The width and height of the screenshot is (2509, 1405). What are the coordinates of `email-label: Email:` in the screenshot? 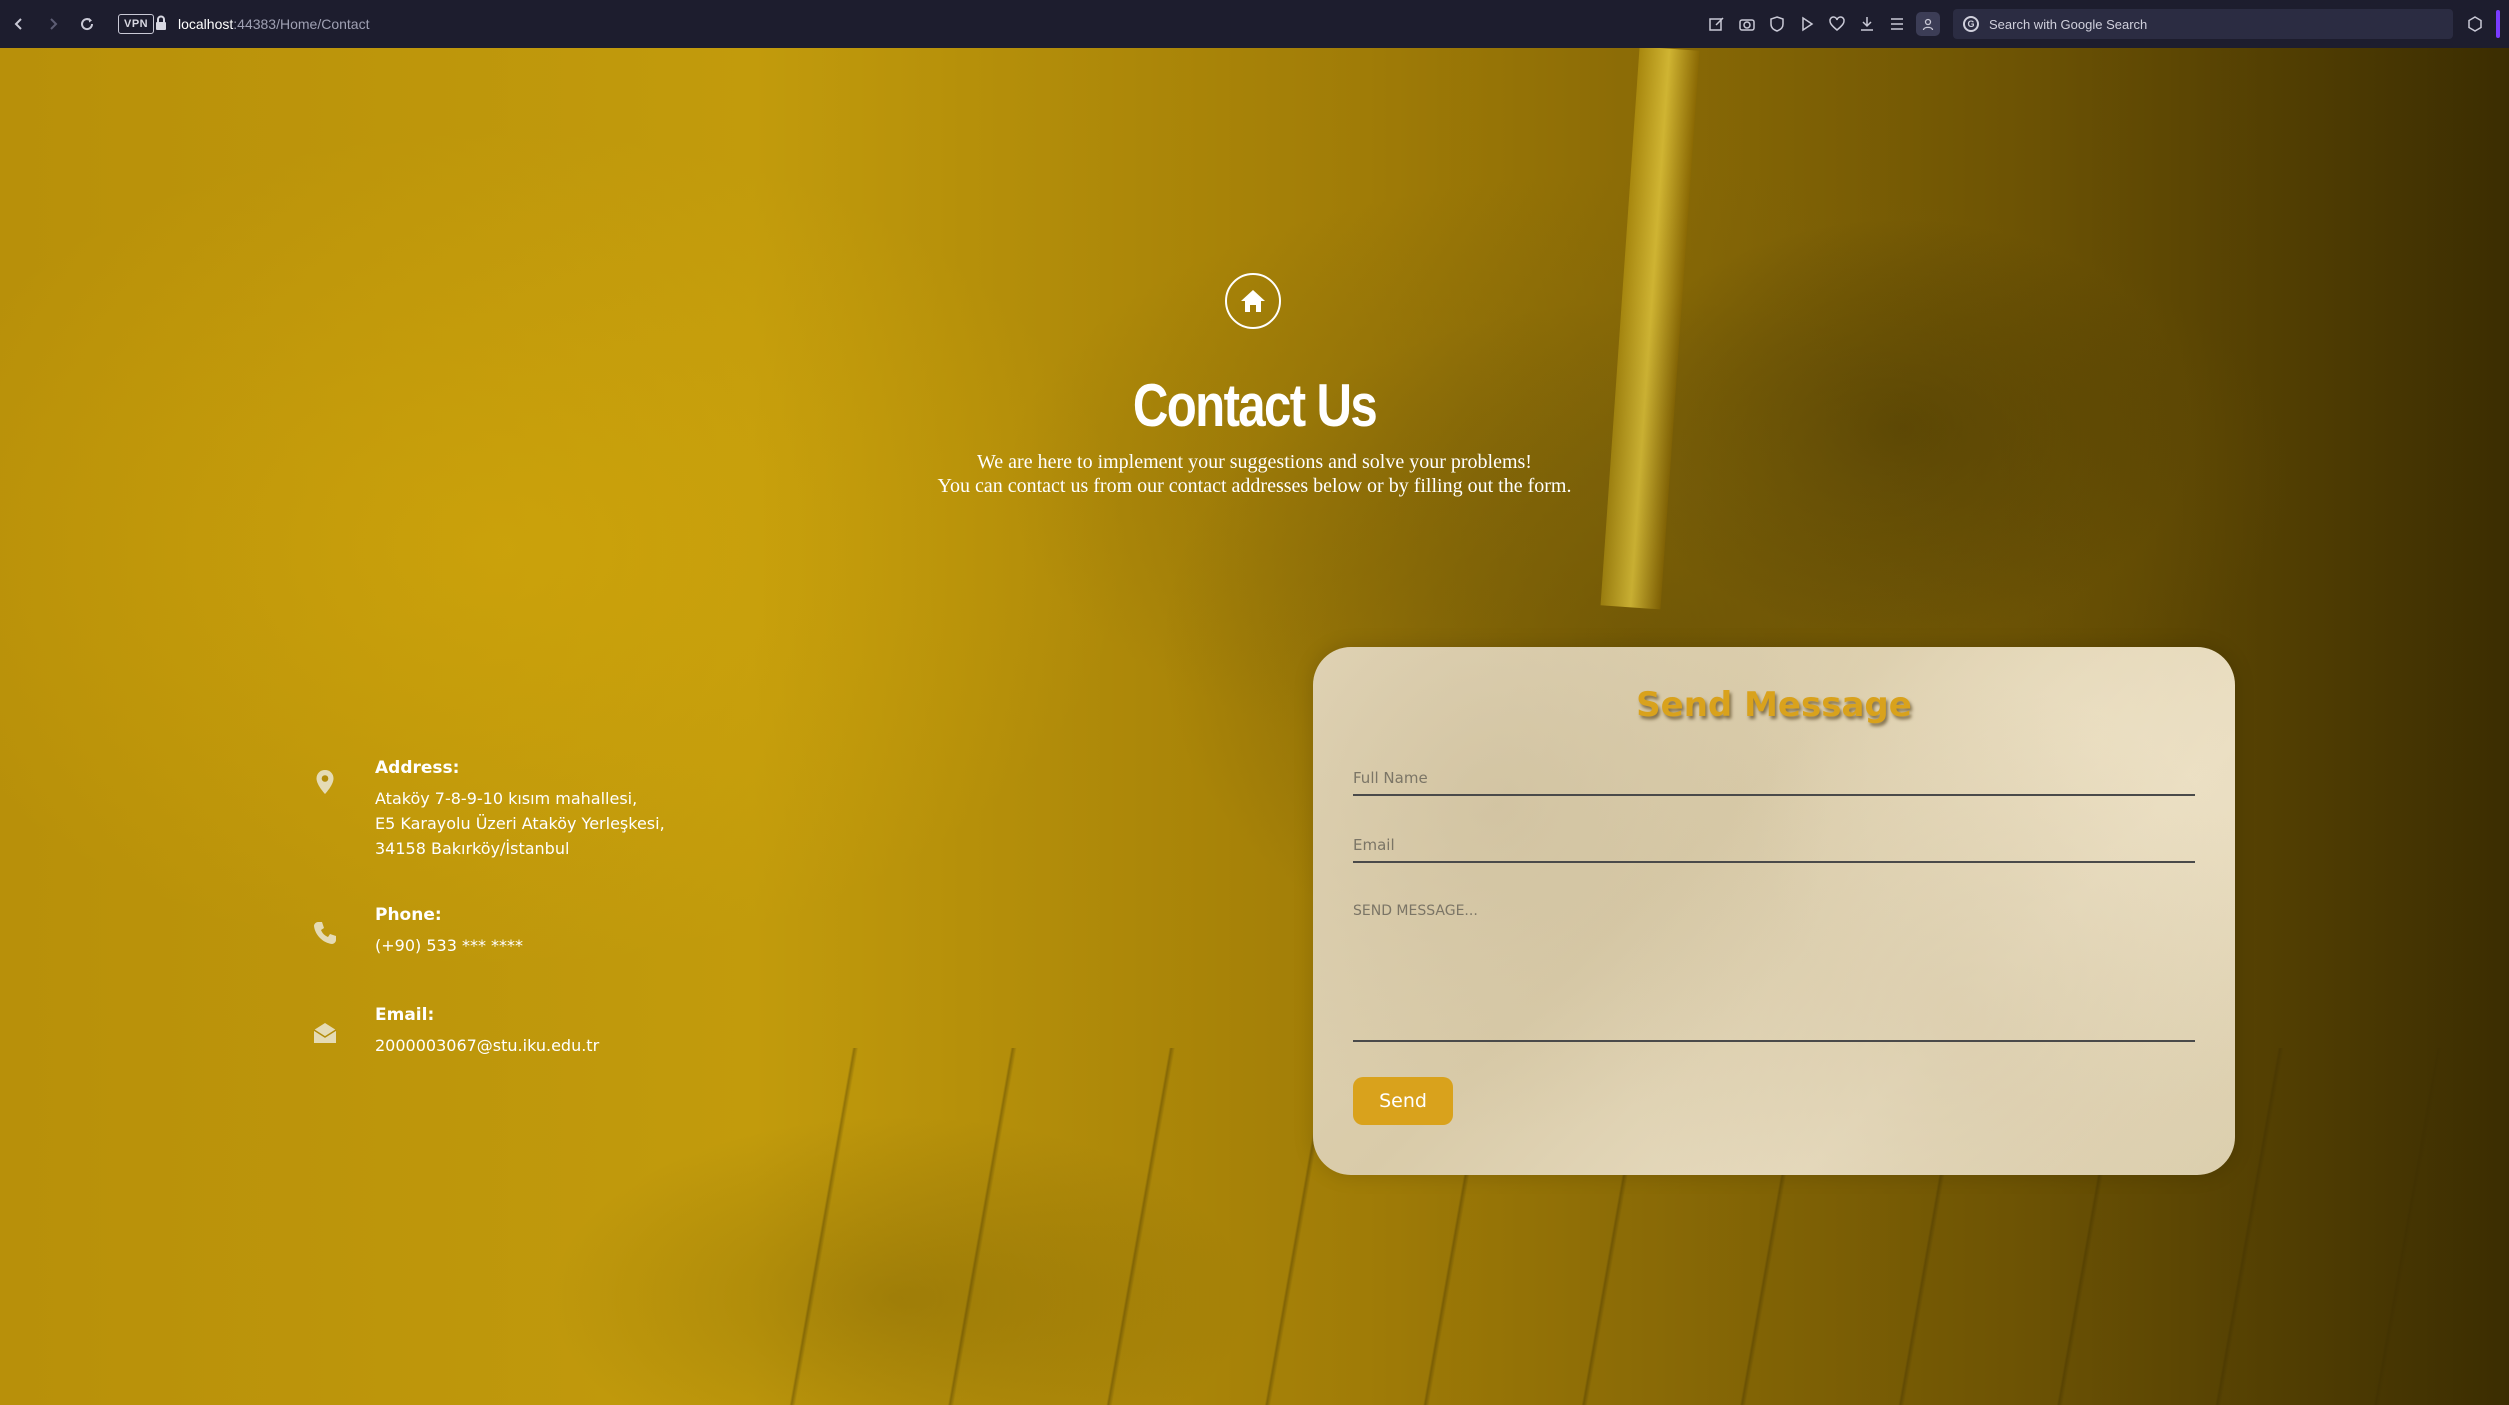 It's located at (405, 1015).